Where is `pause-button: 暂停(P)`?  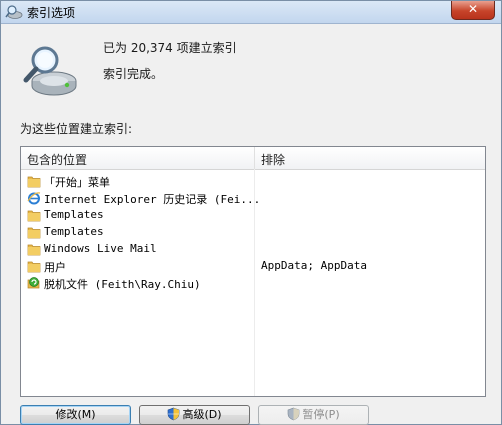 pause-button: 暂停(P) is located at coordinates (313, 415).